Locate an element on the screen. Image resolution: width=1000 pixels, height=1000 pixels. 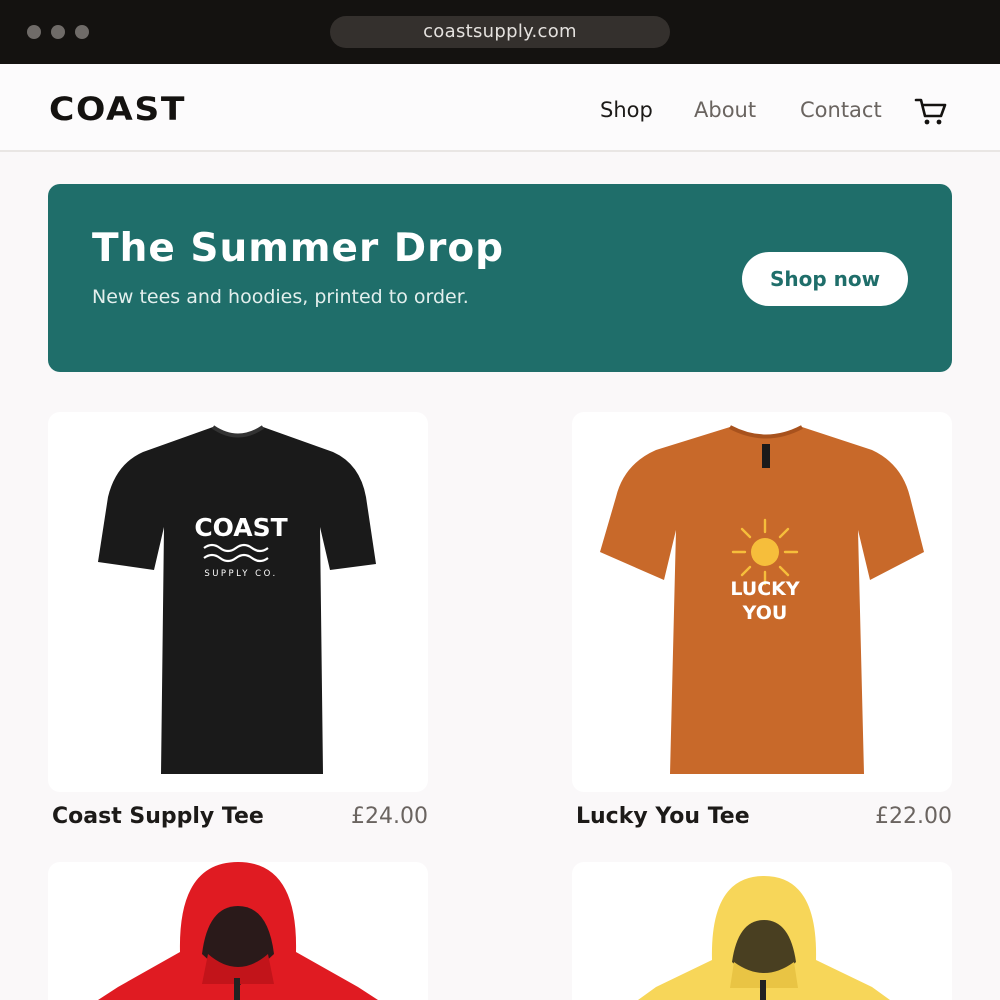
red-hoodie-image is located at coordinates (238, 931).